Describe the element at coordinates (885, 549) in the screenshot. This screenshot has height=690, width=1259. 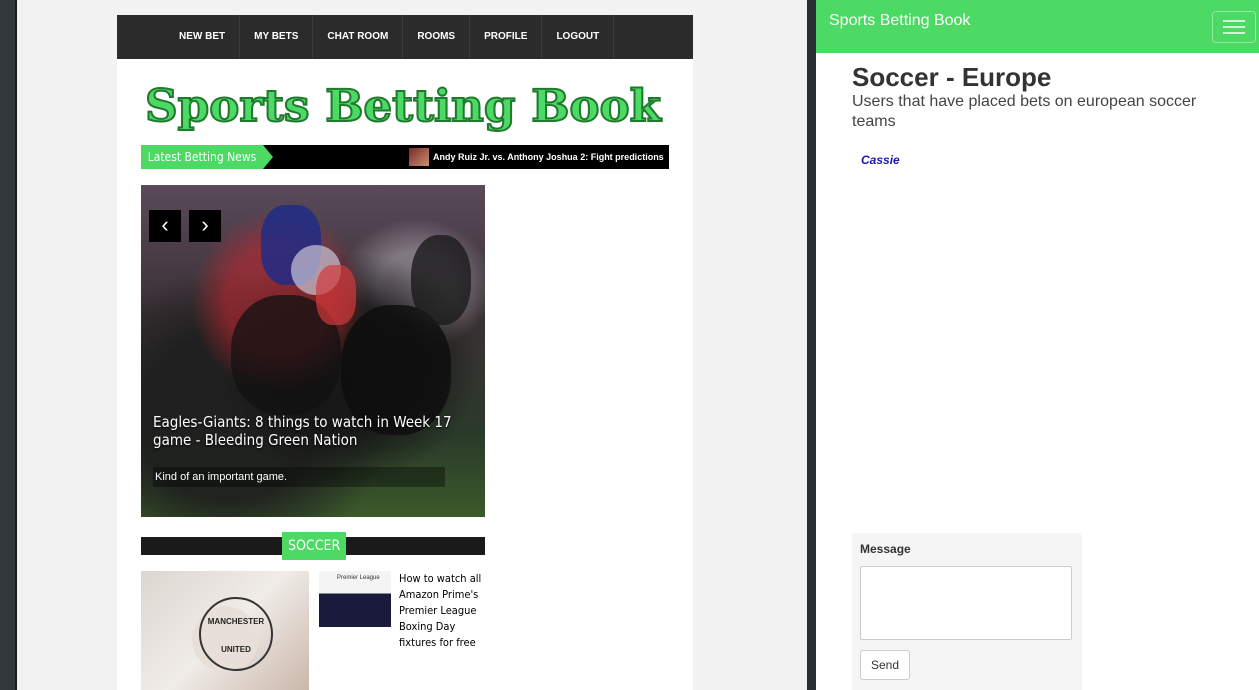
I see `message-label: Message` at that location.